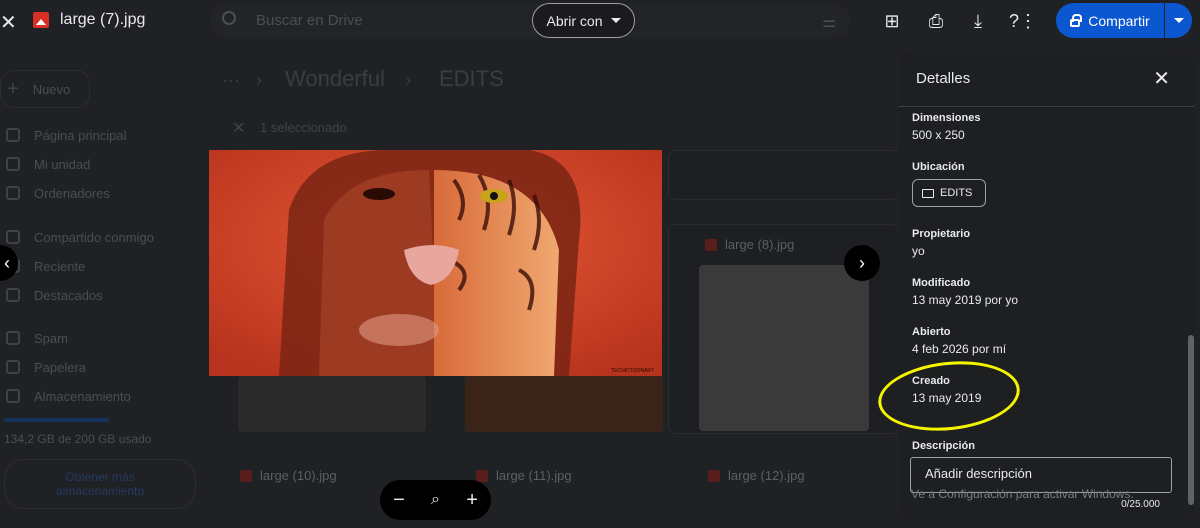  What do you see at coordinates (51, 295) in the screenshot?
I see `sidebar-item-starred: Destacados` at bounding box center [51, 295].